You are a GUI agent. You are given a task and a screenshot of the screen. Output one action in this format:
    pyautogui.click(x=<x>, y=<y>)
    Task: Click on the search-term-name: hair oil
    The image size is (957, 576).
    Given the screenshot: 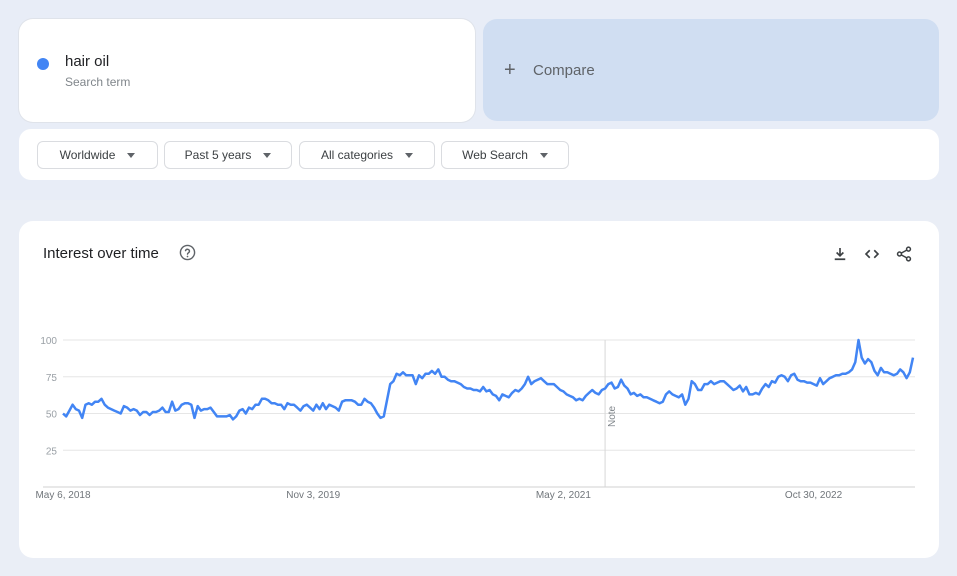 What is the action you would take?
    pyautogui.click(x=87, y=61)
    